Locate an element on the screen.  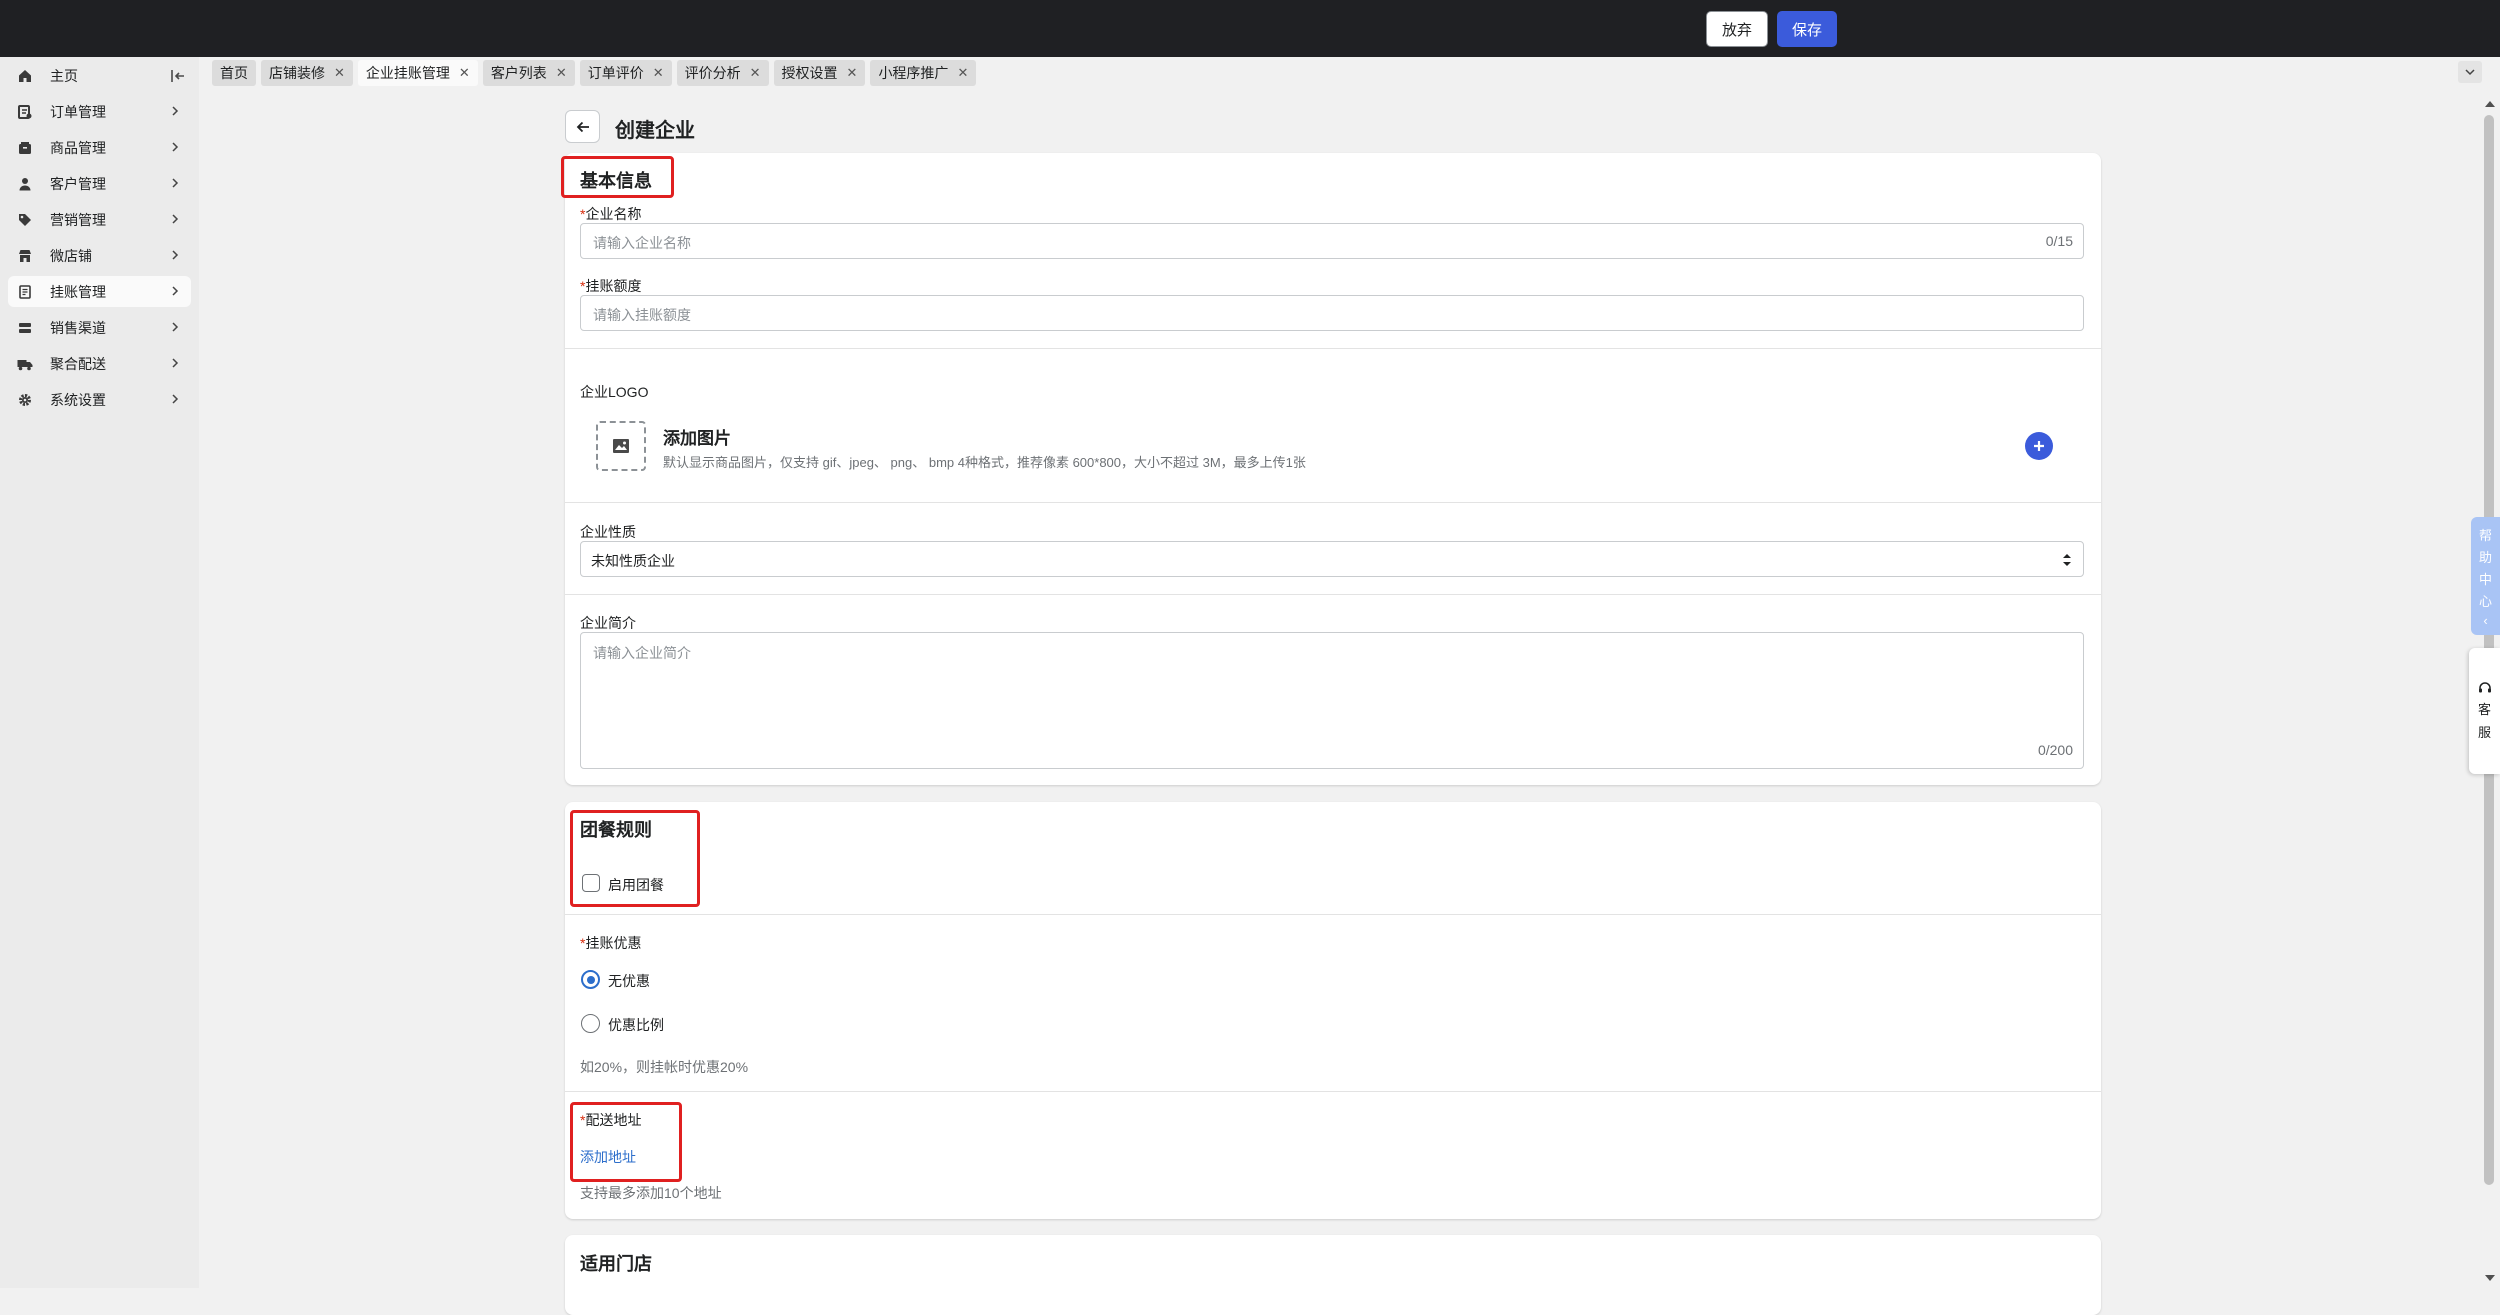
tab-customer-list: 客户列表 ✕ is located at coordinates (528, 73).